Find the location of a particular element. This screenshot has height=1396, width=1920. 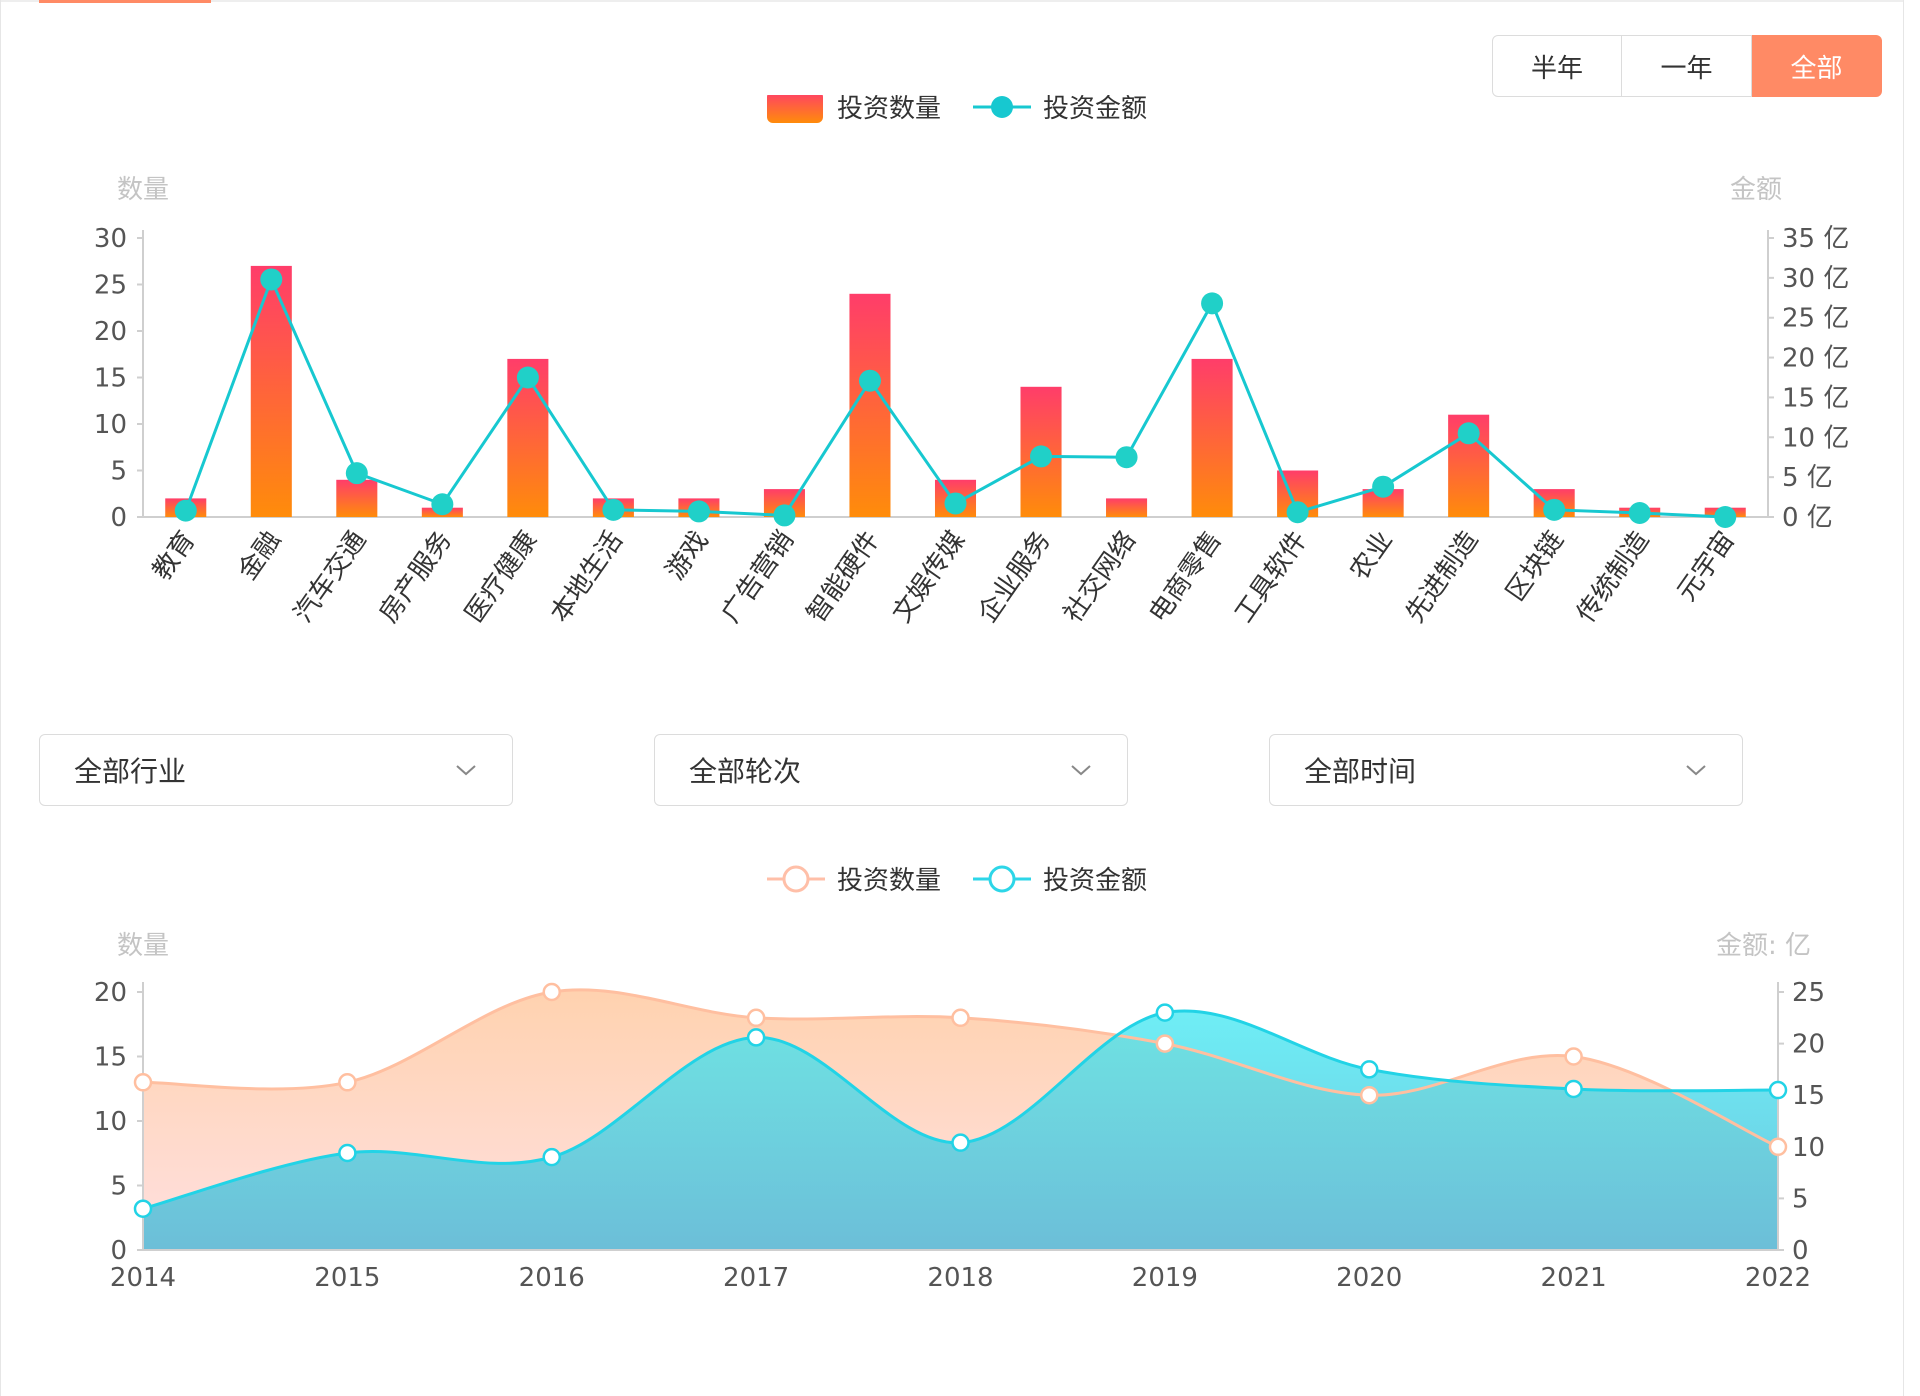

amount-point-2022 is located at coordinates (1778, 1090).